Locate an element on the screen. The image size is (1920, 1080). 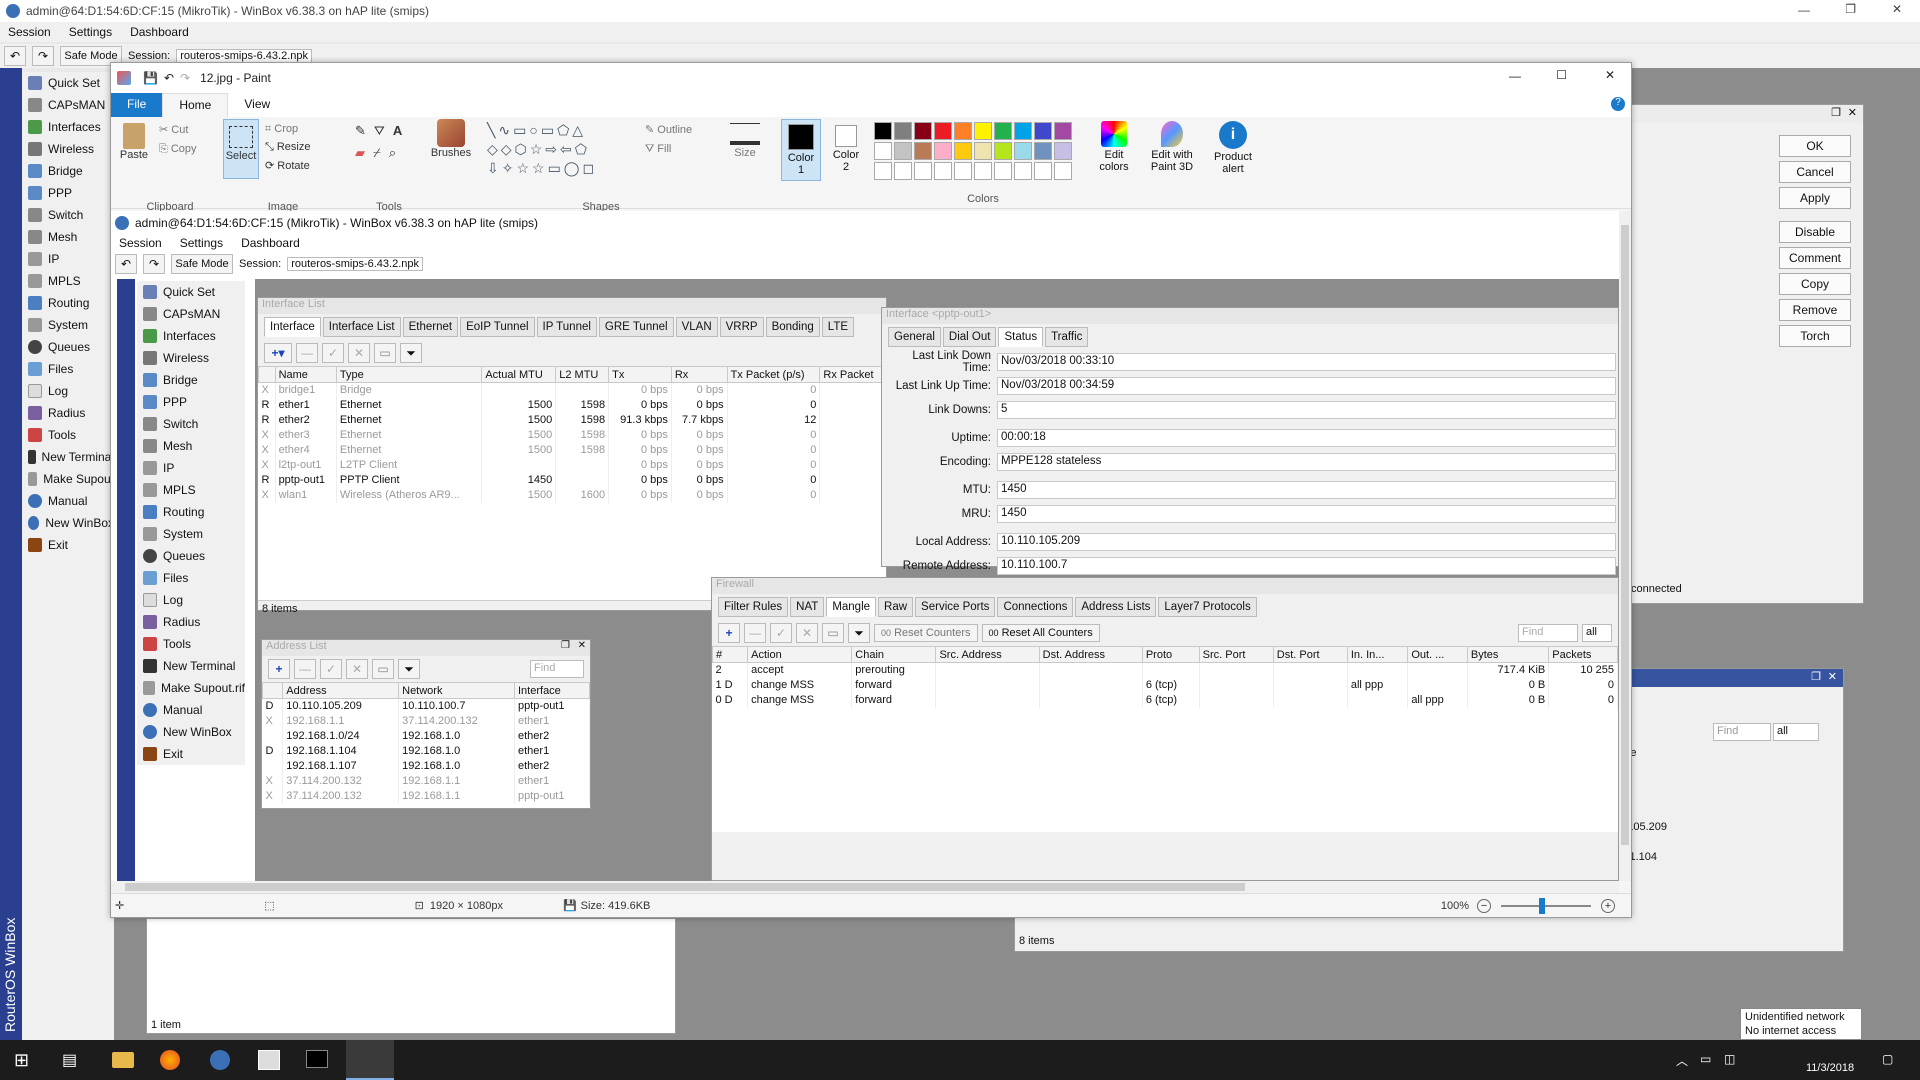
minimize-icon: — is located at coordinates (1515, 76).